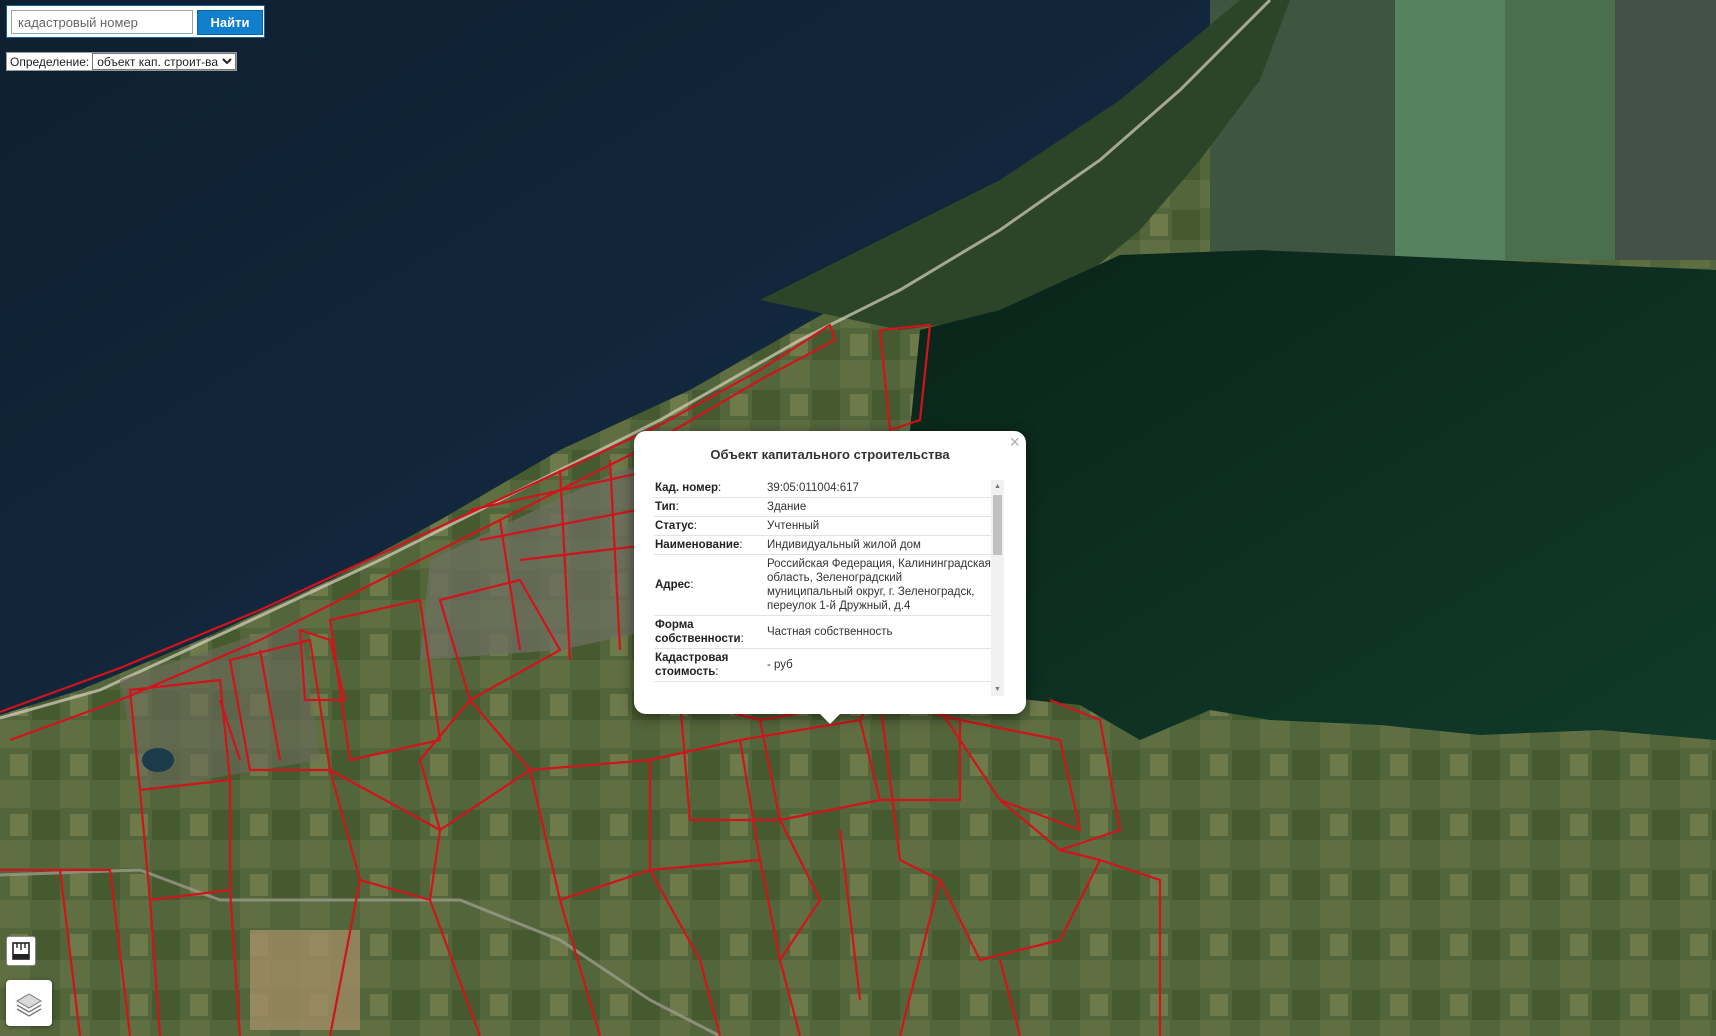 This screenshot has height=1036, width=1716. I want to click on scroll-up-arrow-icon: ▲, so click(997, 486).